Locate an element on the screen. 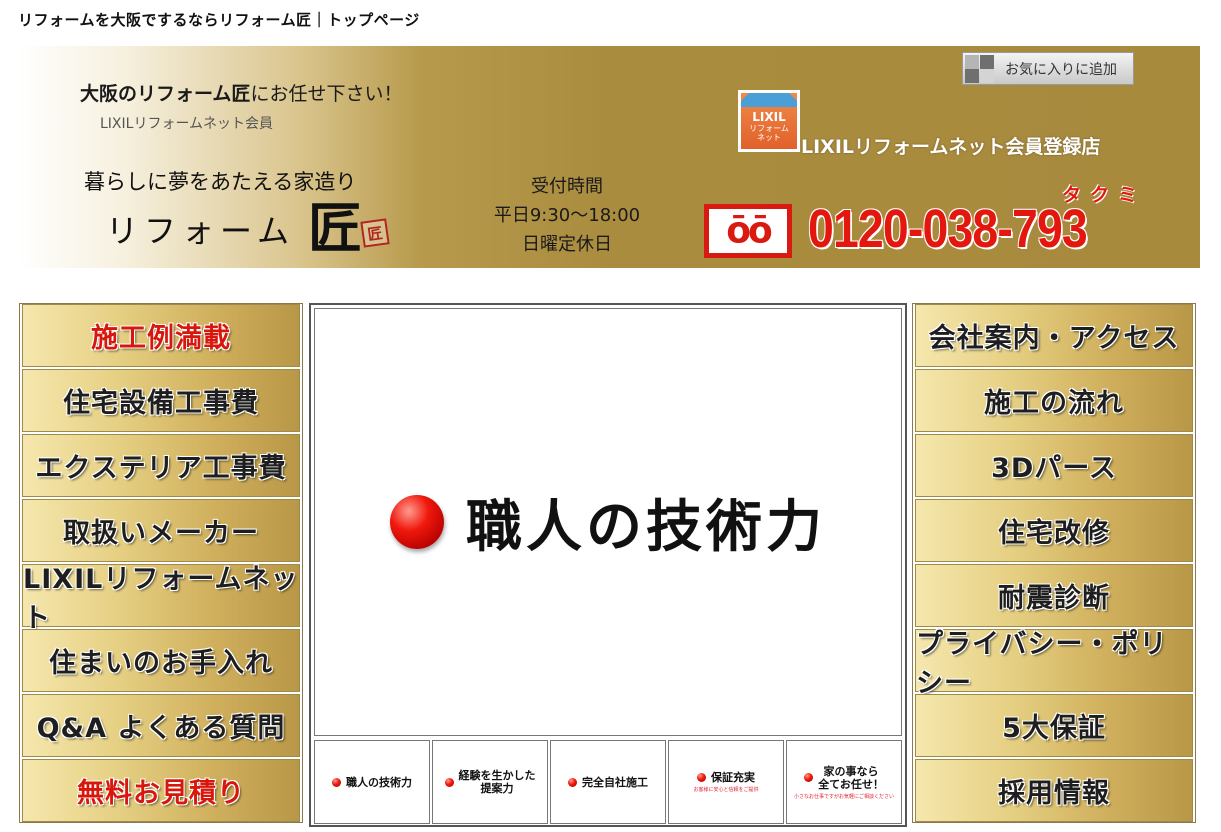 This screenshot has width=1221, height=832. thumb-leave-to-us: 家の事なら 全てお任せ！ 小さなお仕事ですがお気軽にご相談ください is located at coordinates (844, 782).